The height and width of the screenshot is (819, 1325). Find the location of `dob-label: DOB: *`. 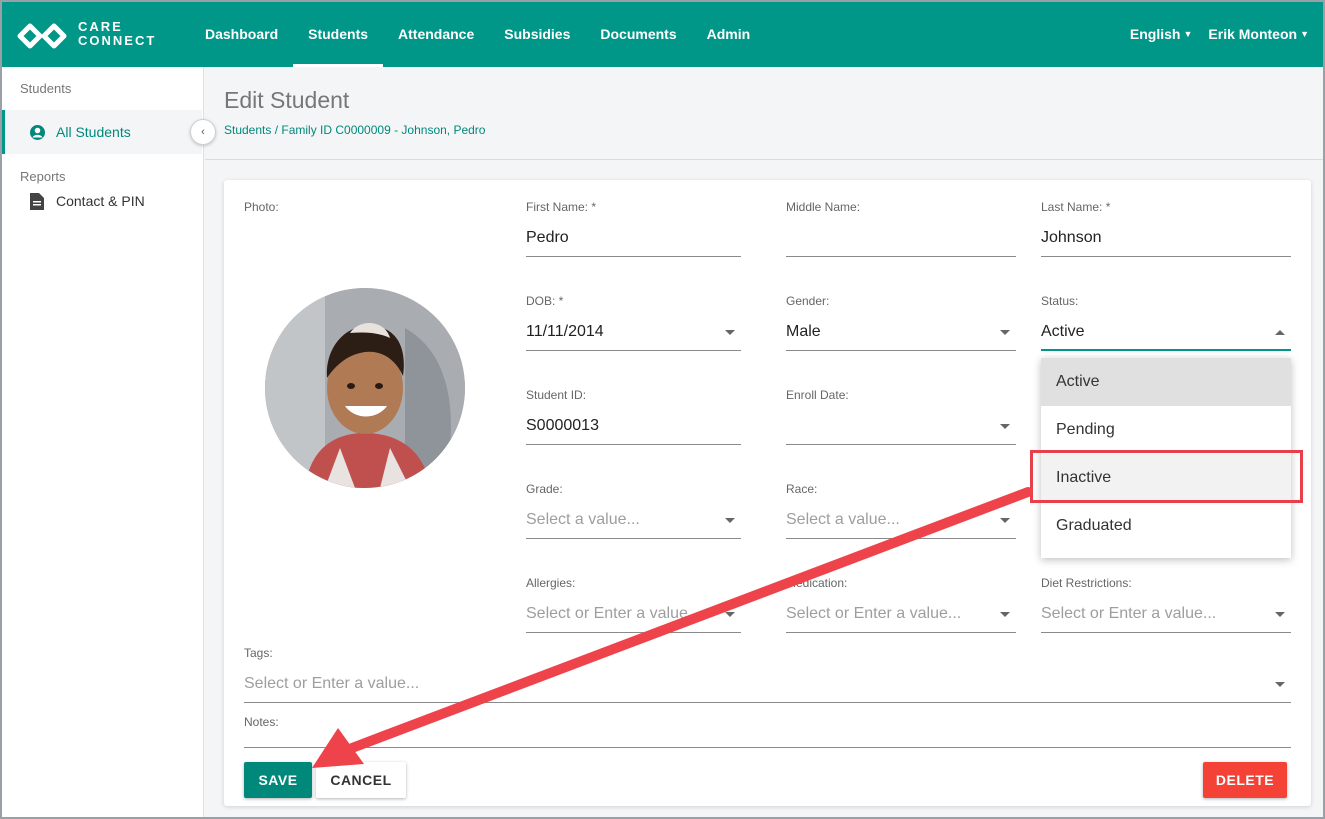

dob-label: DOB: * is located at coordinates (545, 301).